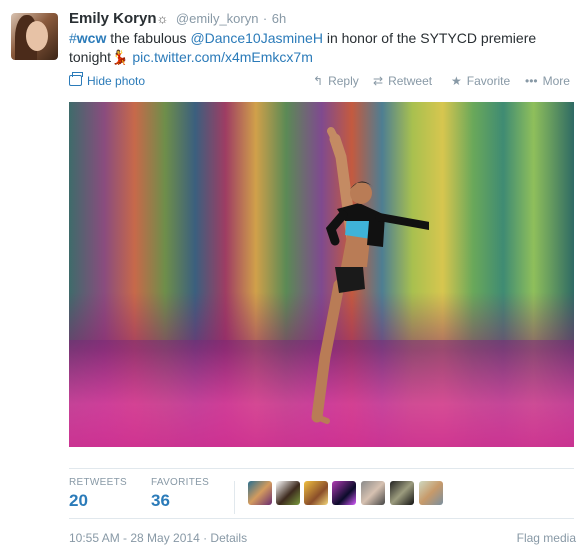 Image resolution: width=586 pixels, height=557 pixels. What do you see at coordinates (217, 18) in the screenshot?
I see `username: @emily_koryn` at bounding box center [217, 18].